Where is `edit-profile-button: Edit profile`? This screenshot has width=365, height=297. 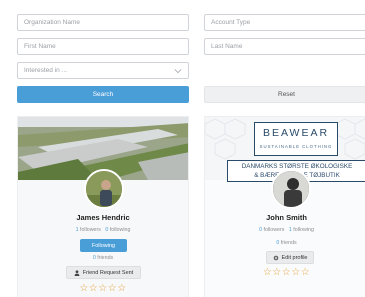
edit-profile-button: Edit profile is located at coordinates (290, 257).